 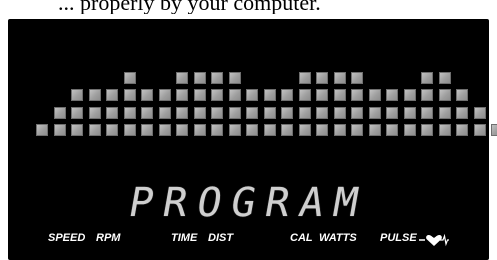 What do you see at coordinates (248, 7) in the screenshot?
I see `top-caption: ... properly by your computer.` at bounding box center [248, 7].